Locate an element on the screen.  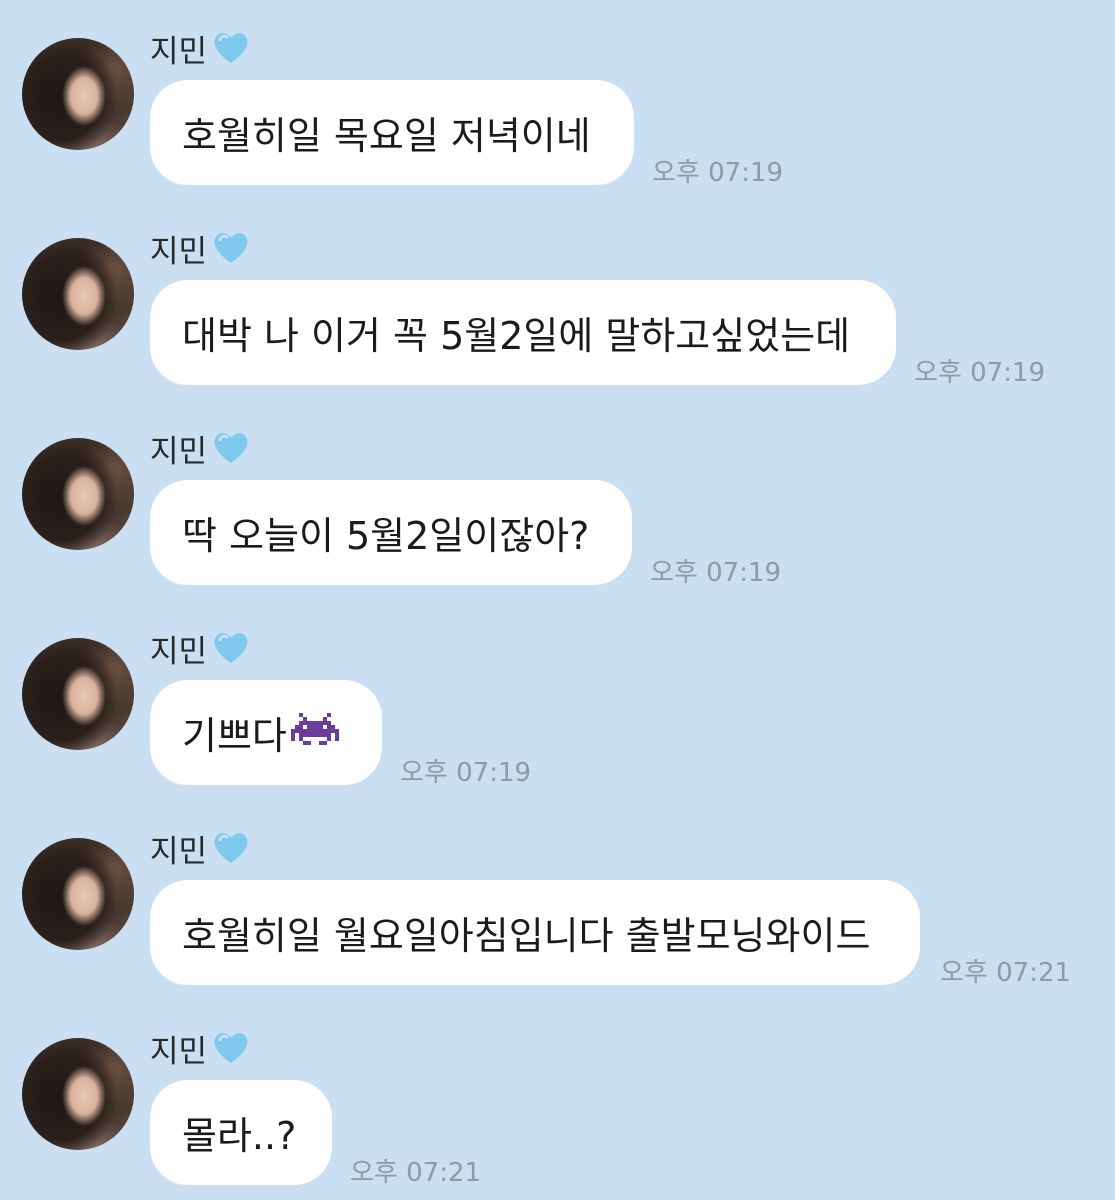
message-text: 몰라..? is located at coordinates (239, 1136).